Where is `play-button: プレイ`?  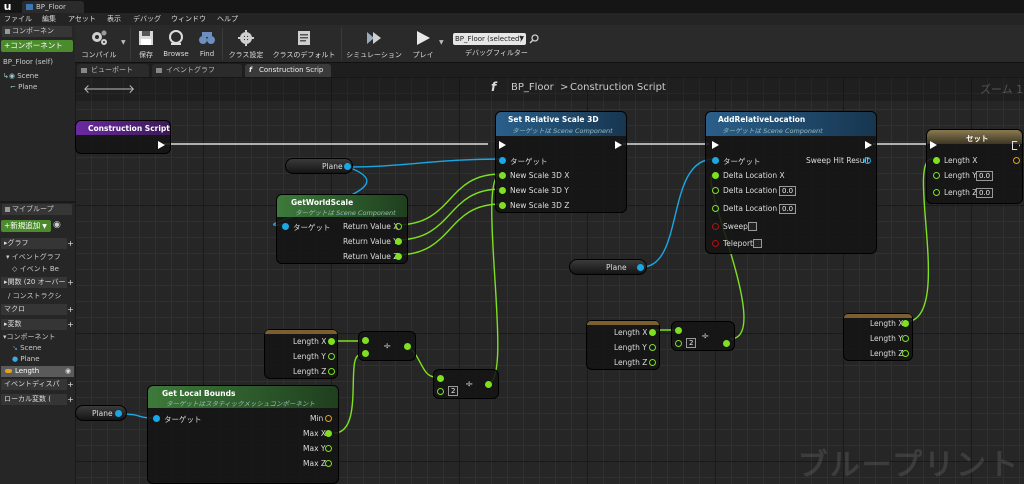 play-button: プレイ is located at coordinates (423, 44).